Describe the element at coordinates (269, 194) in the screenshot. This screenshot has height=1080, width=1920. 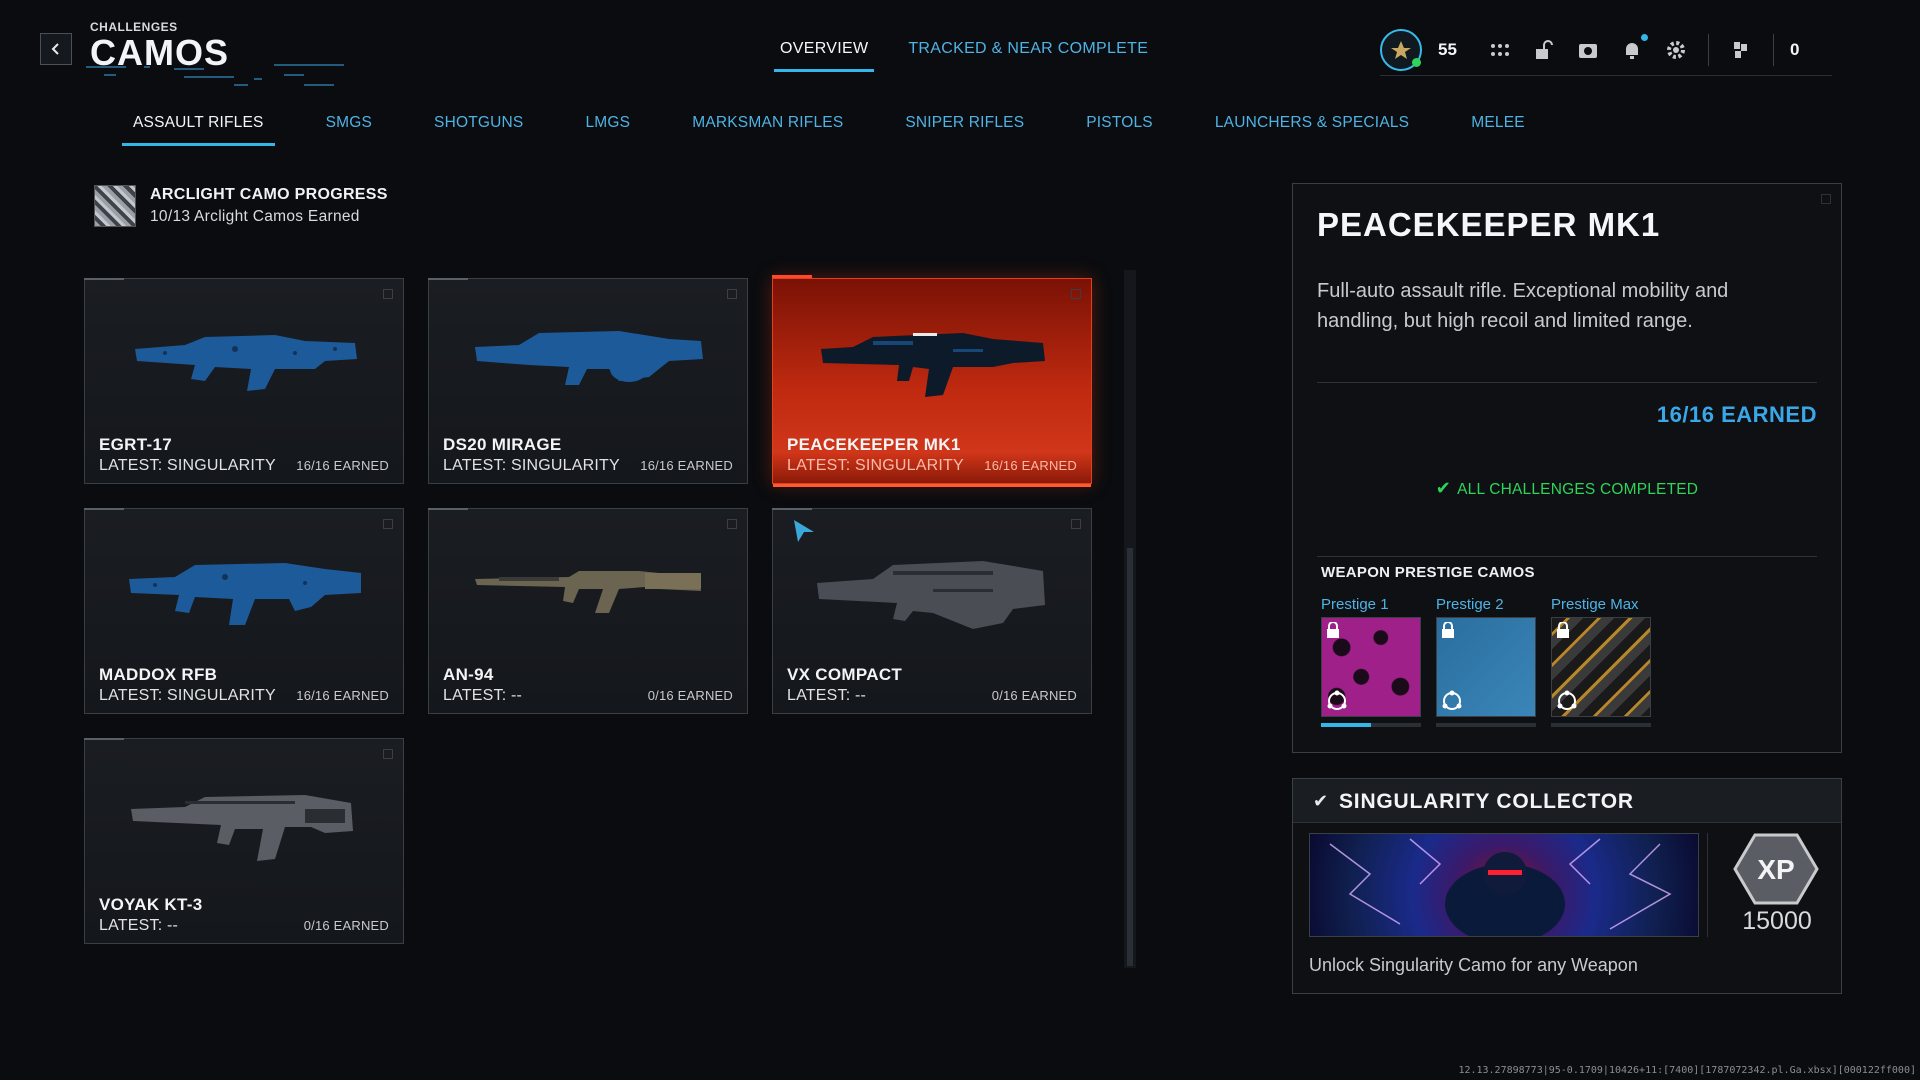
I see `arclight-title: ARCLIGHT CAMO PROGRESS` at that location.